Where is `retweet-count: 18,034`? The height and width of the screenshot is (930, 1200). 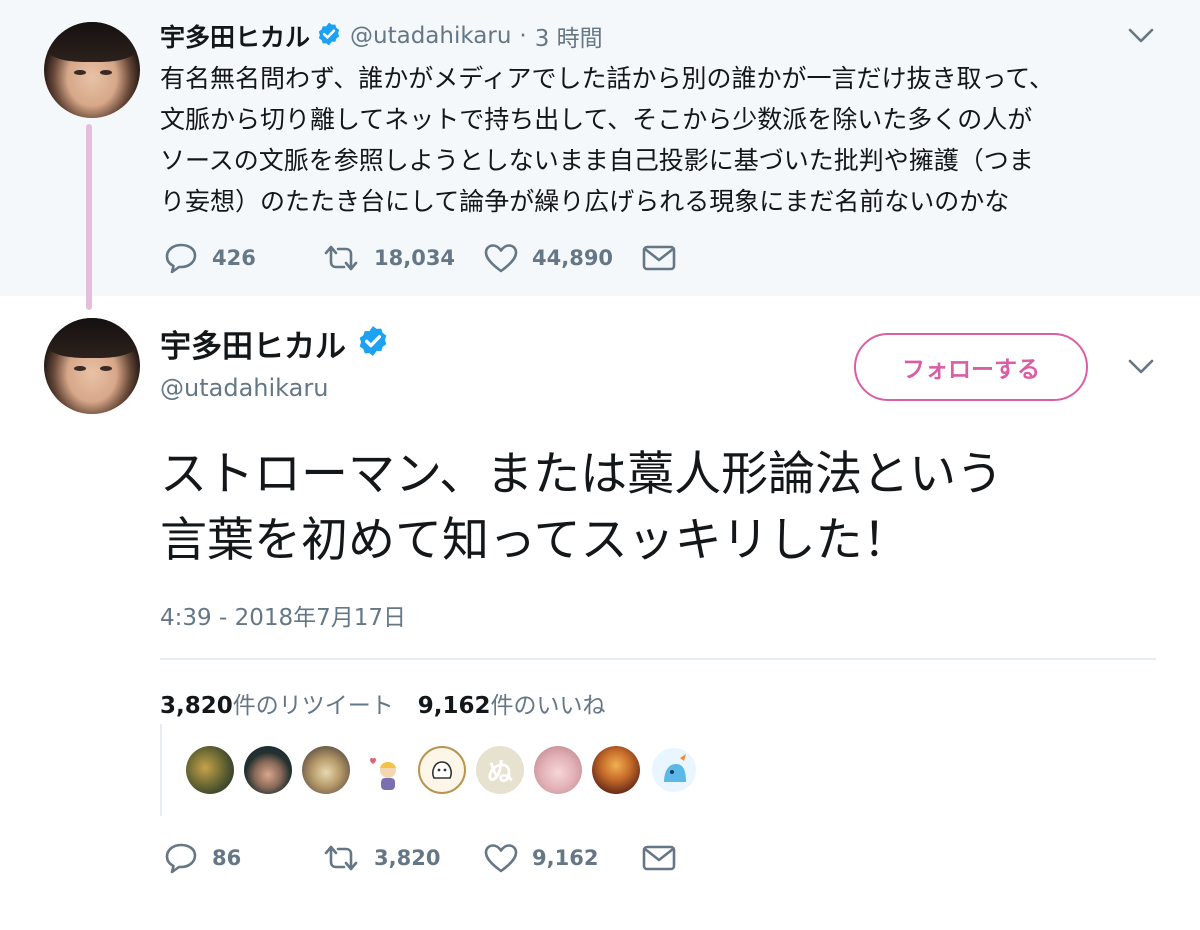 retweet-count: 18,034 is located at coordinates (415, 258).